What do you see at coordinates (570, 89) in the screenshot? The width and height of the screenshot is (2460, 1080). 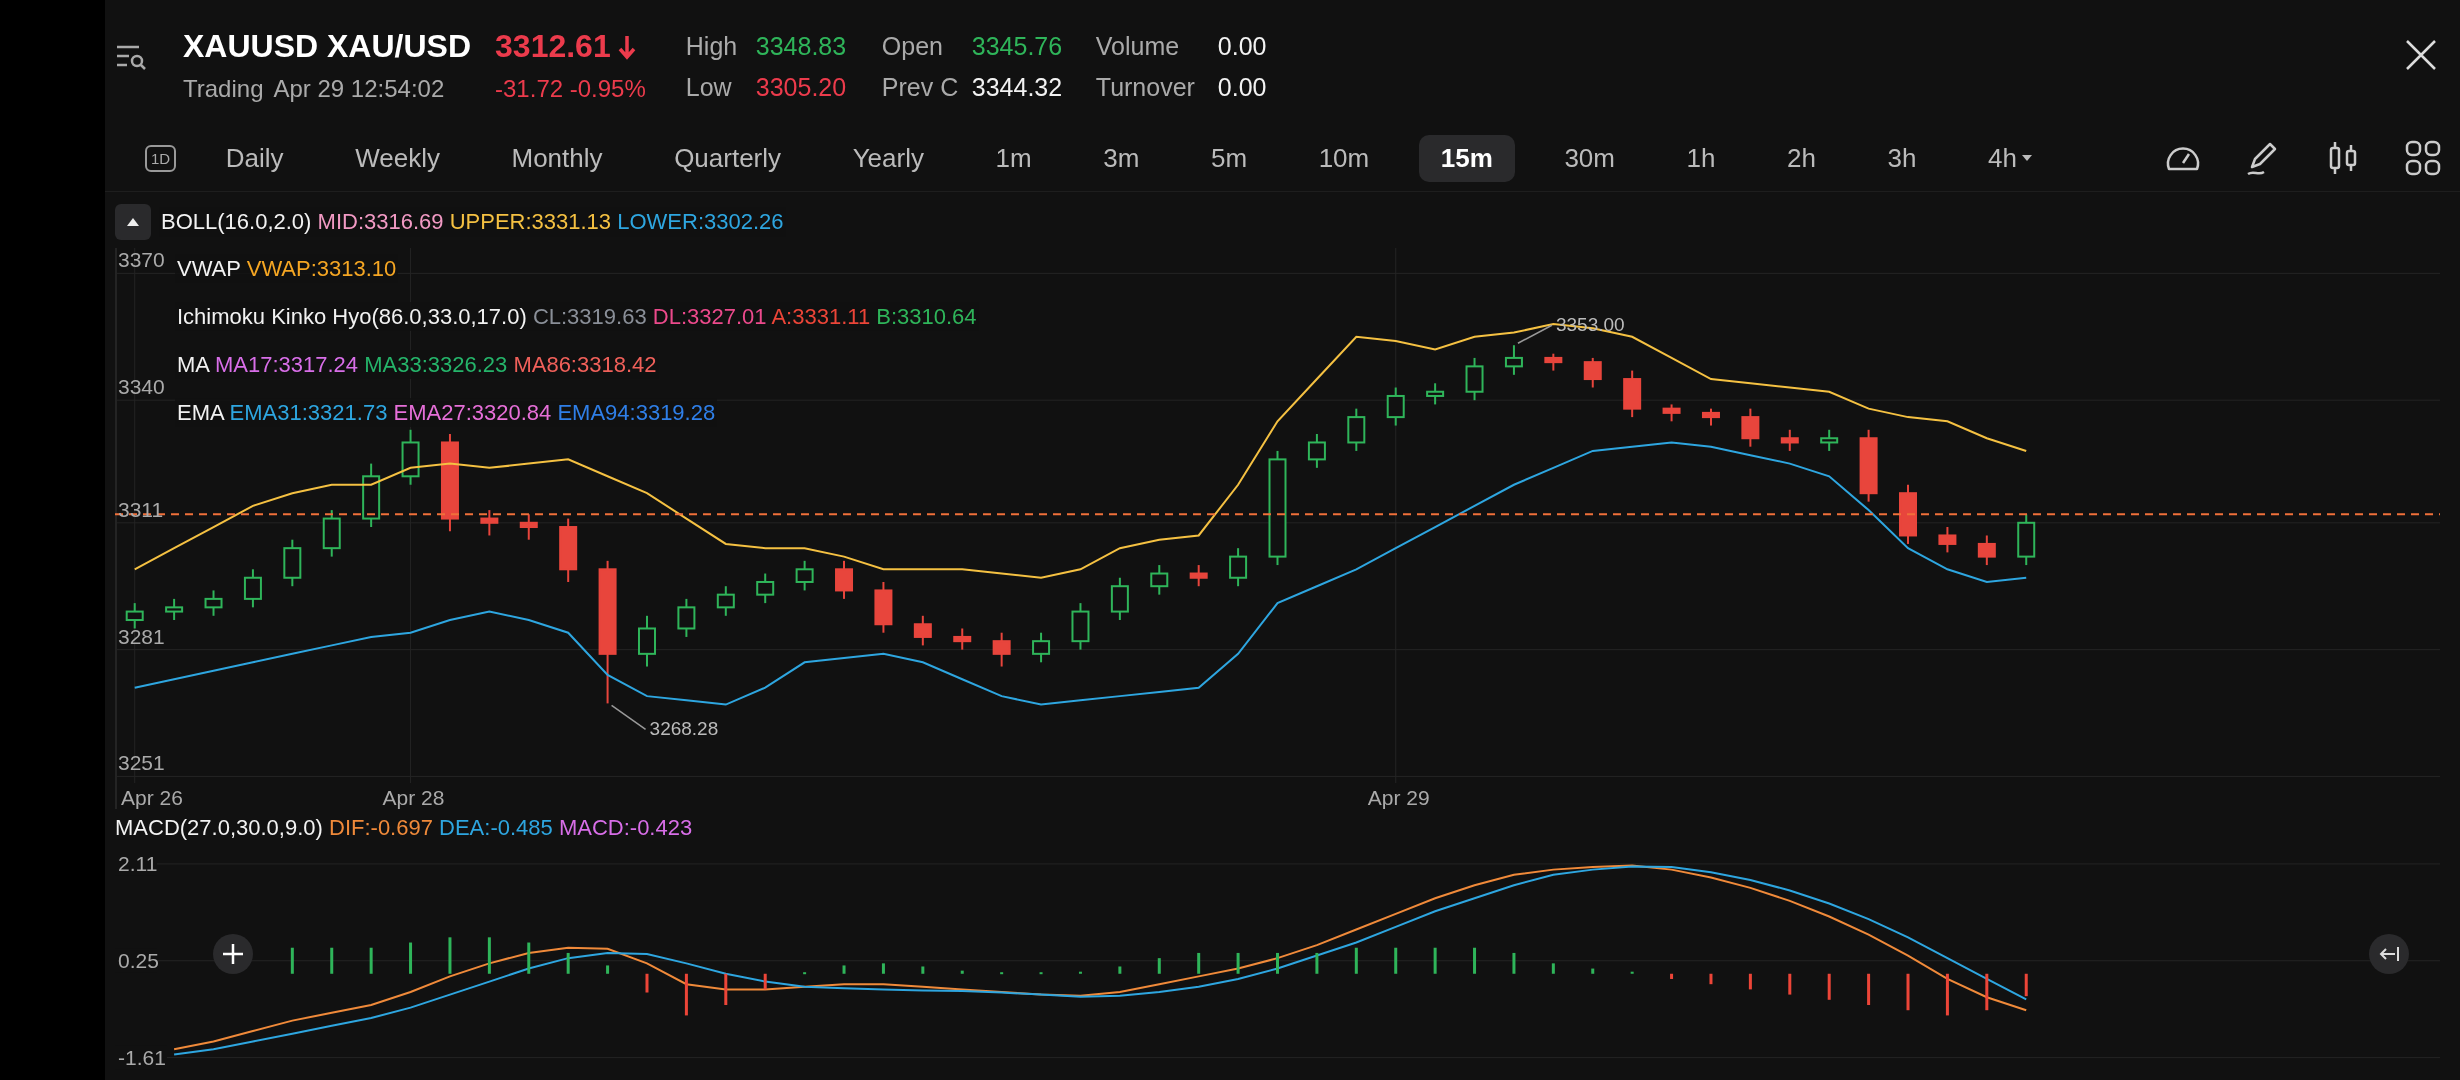 I see `price-change: -31.72 -0.95%` at bounding box center [570, 89].